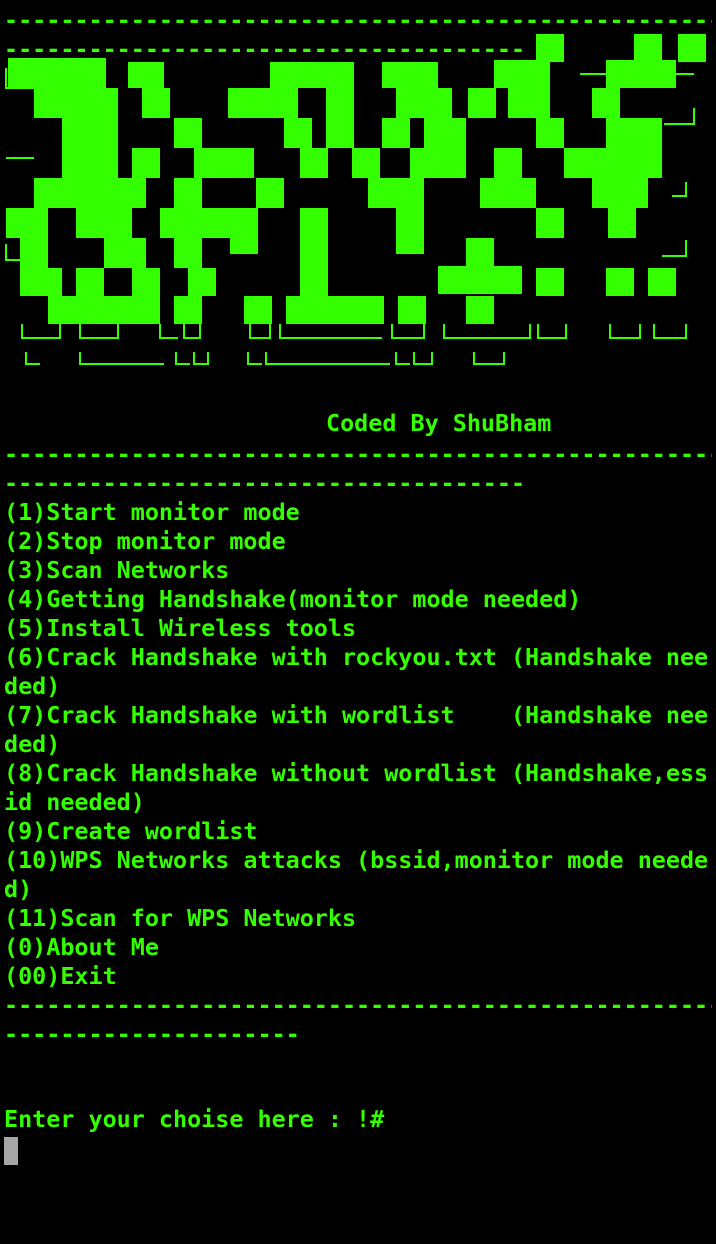  What do you see at coordinates (194, 1119) in the screenshot?
I see `input-prompt: Enter your choise here : !#` at bounding box center [194, 1119].